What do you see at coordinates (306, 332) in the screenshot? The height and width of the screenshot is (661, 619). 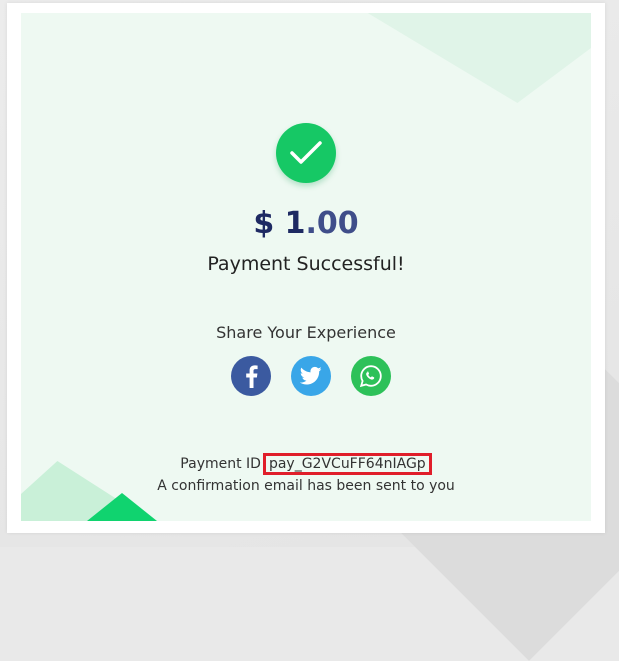 I see `share-label: Share Your Experience` at bounding box center [306, 332].